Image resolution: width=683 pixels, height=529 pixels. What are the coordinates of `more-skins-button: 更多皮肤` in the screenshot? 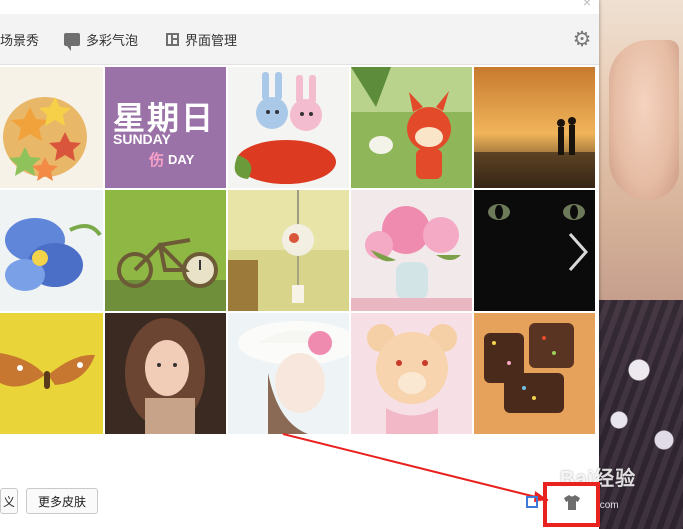 It's located at (62, 501).